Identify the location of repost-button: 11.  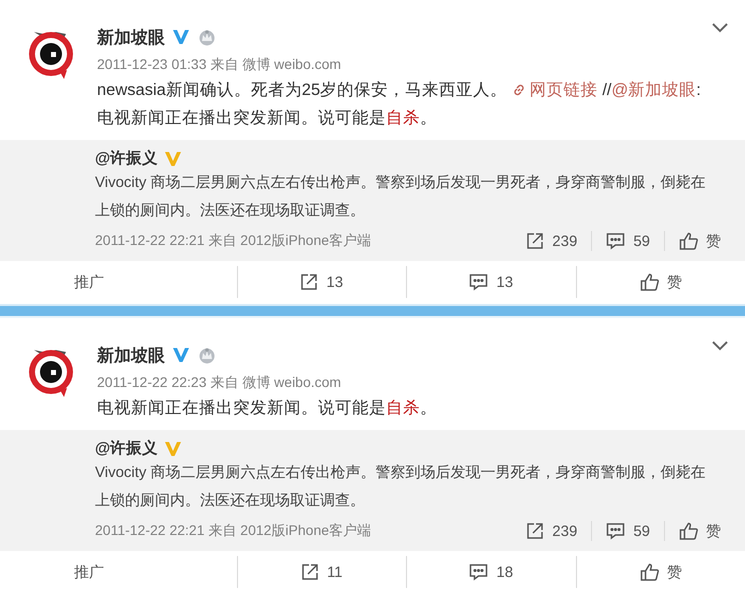
(321, 572).